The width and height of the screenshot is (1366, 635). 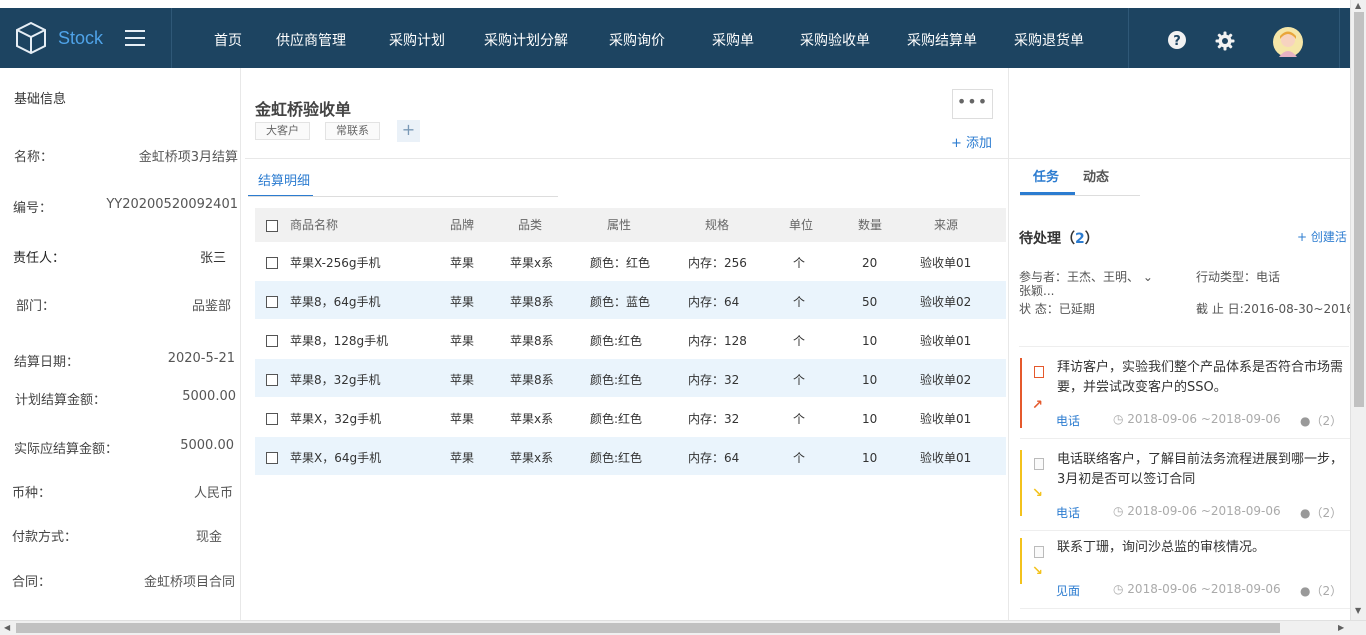 I want to click on help-icon: ?, so click(x=1177, y=40).